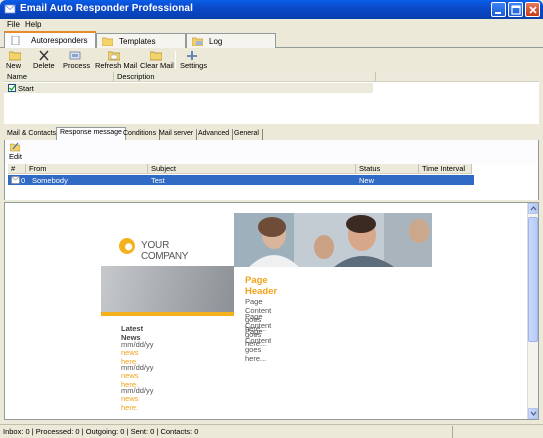 Image resolution: width=543 pixels, height=438 pixels. I want to click on delete-label: Delete, so click(44, 65).